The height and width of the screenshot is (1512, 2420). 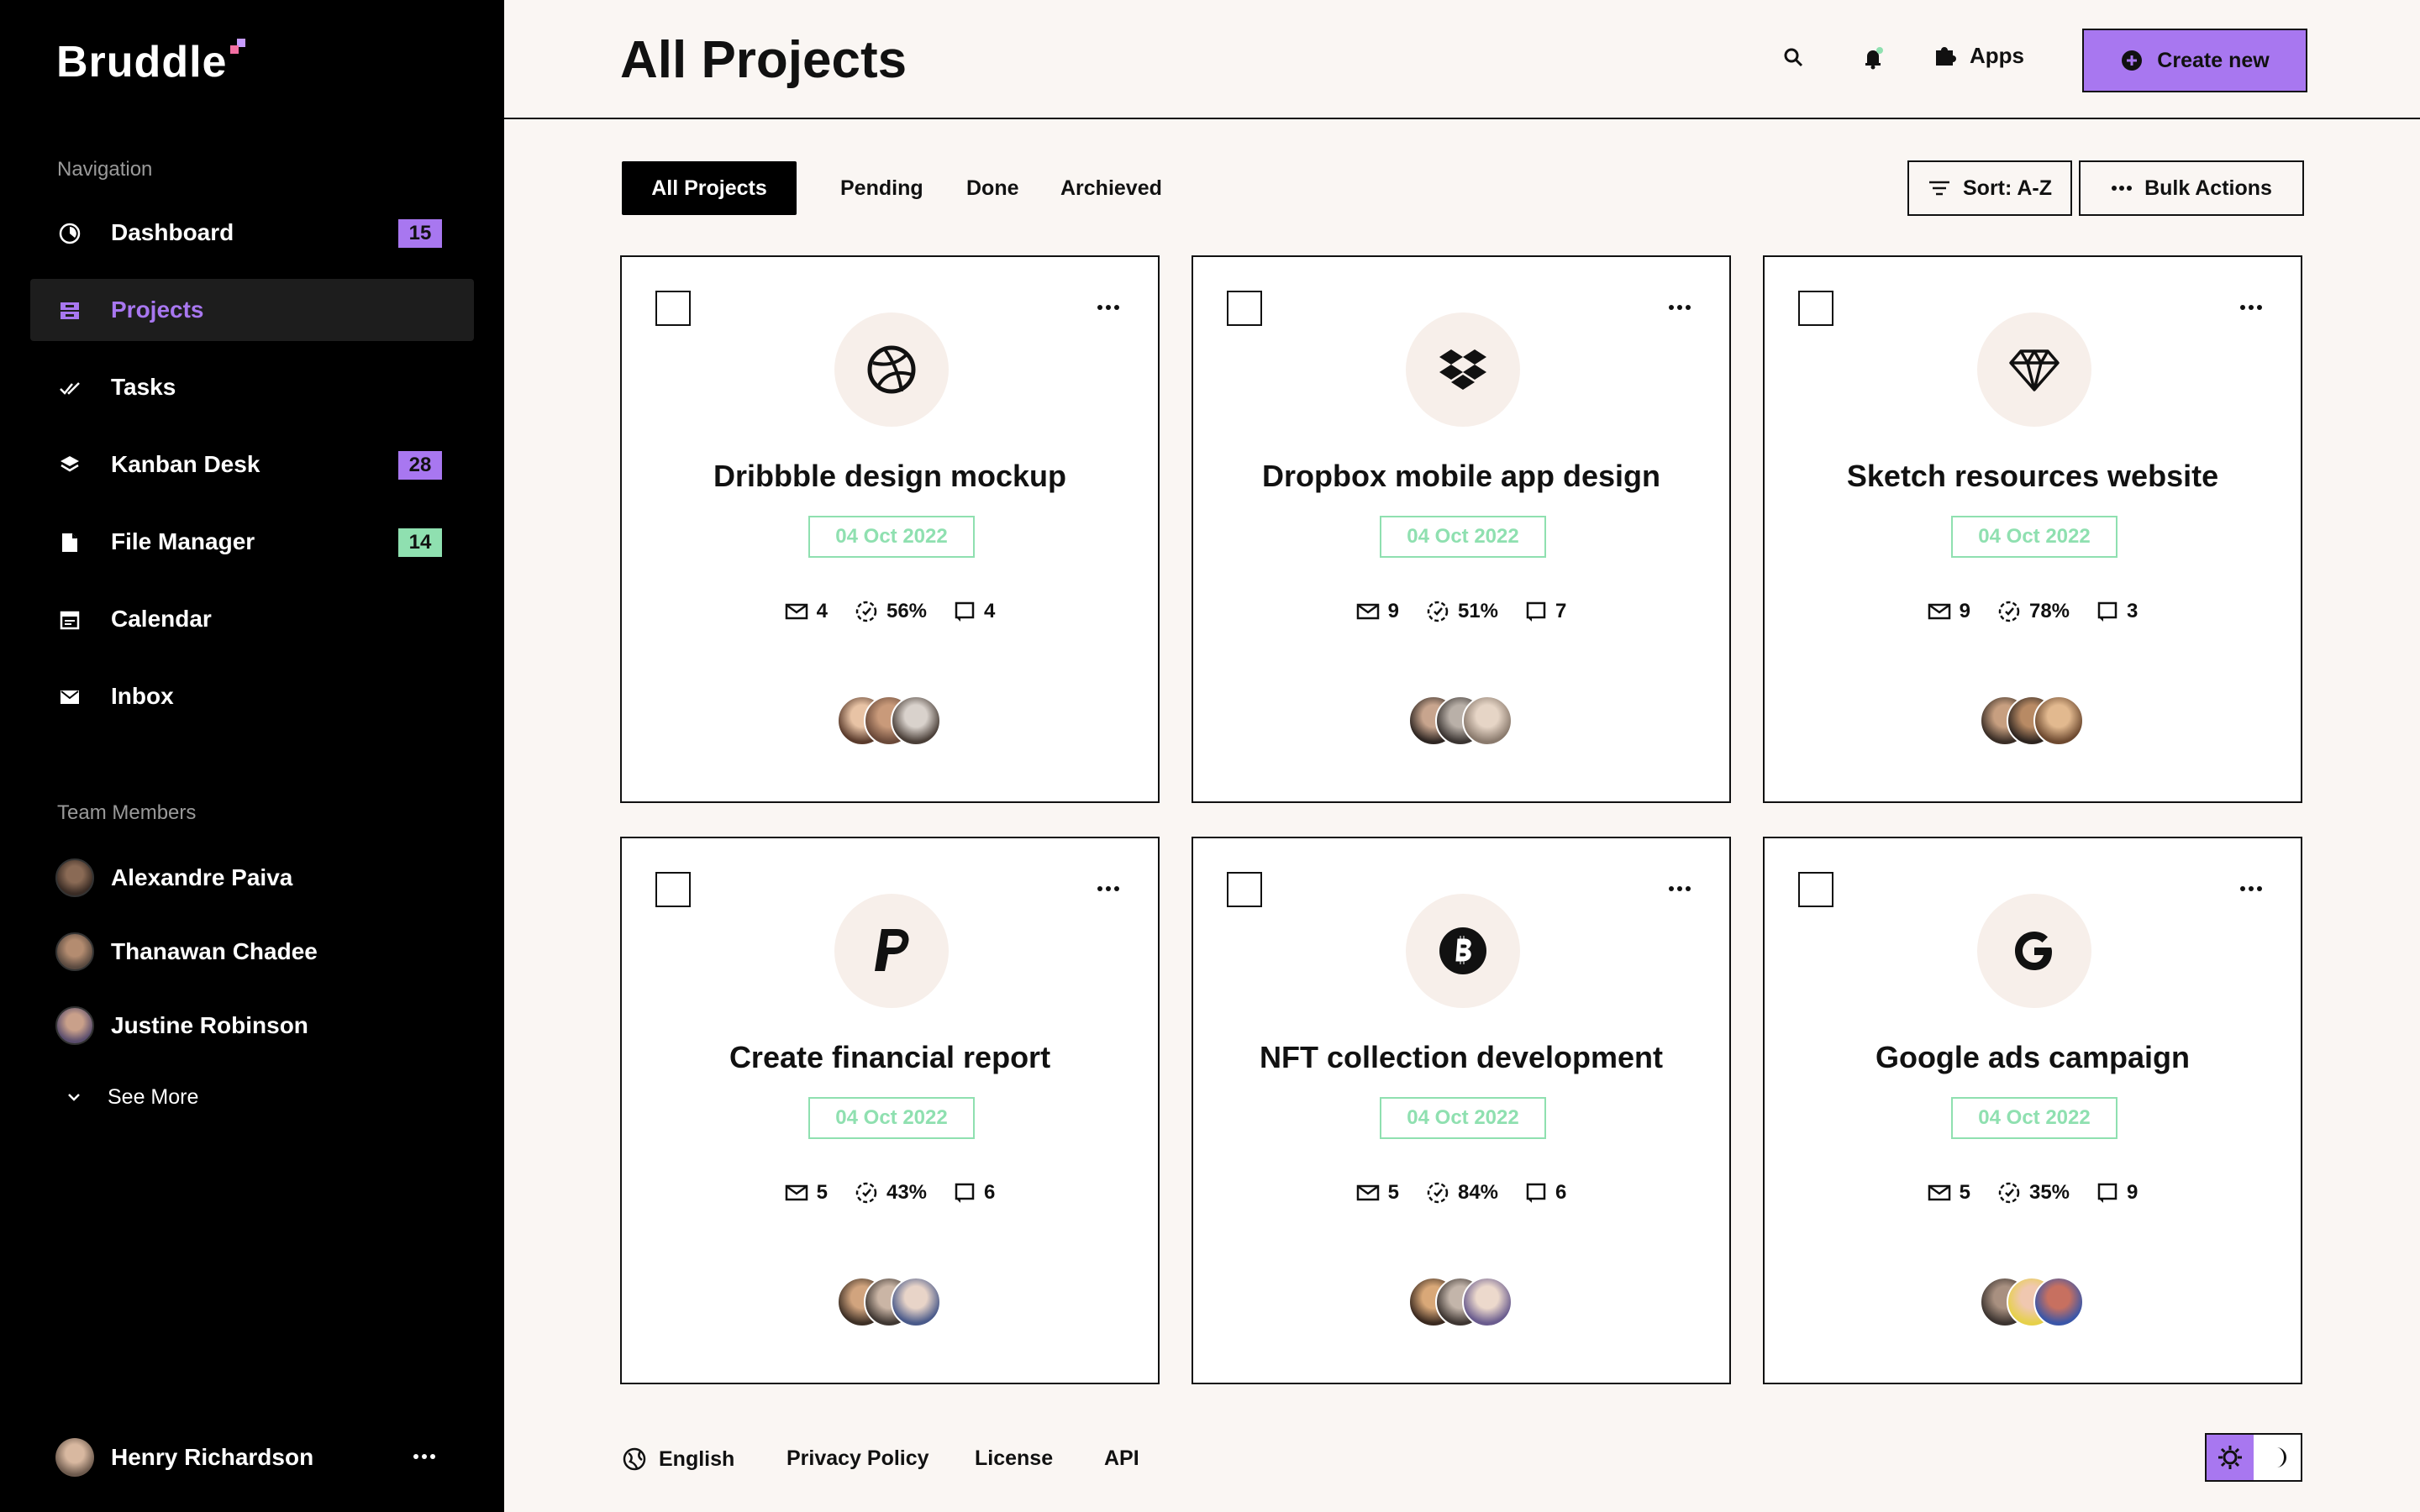 I want to click on project-title: Google ads campaign, so click(x=2033, y=1057).